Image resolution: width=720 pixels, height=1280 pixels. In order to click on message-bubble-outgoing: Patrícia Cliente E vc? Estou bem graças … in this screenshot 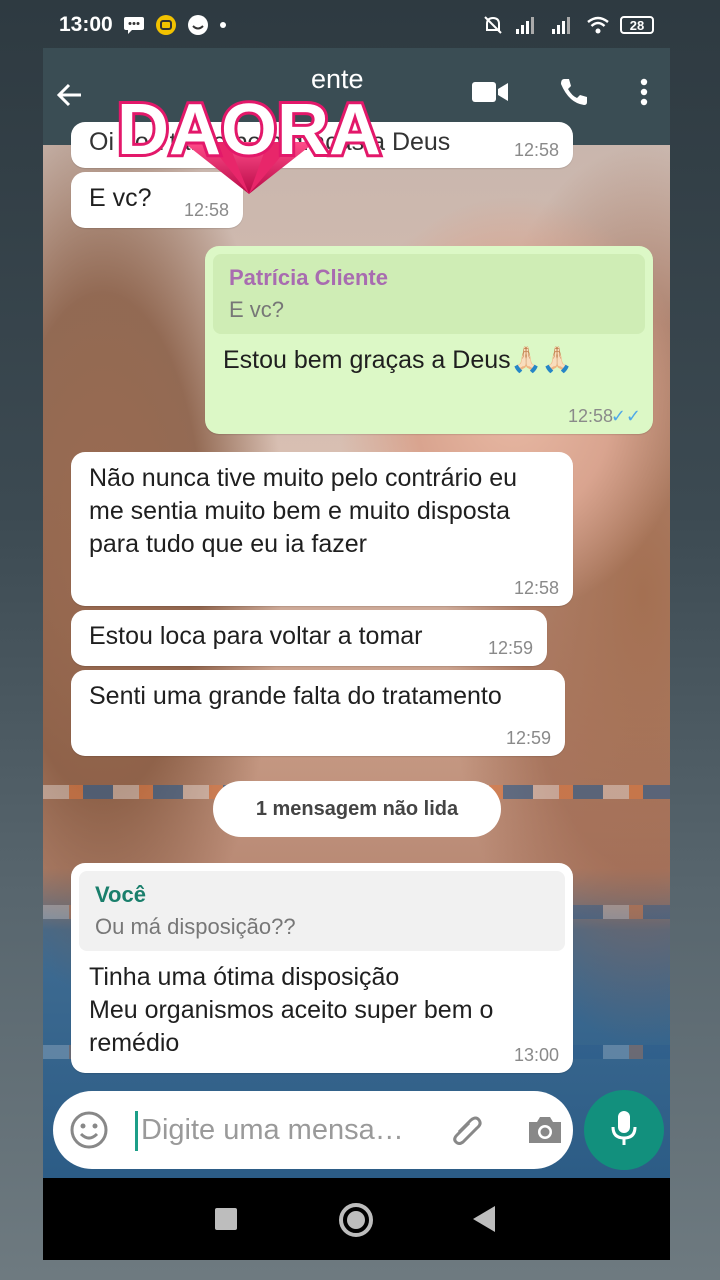, I will do `click(429, 340)`.